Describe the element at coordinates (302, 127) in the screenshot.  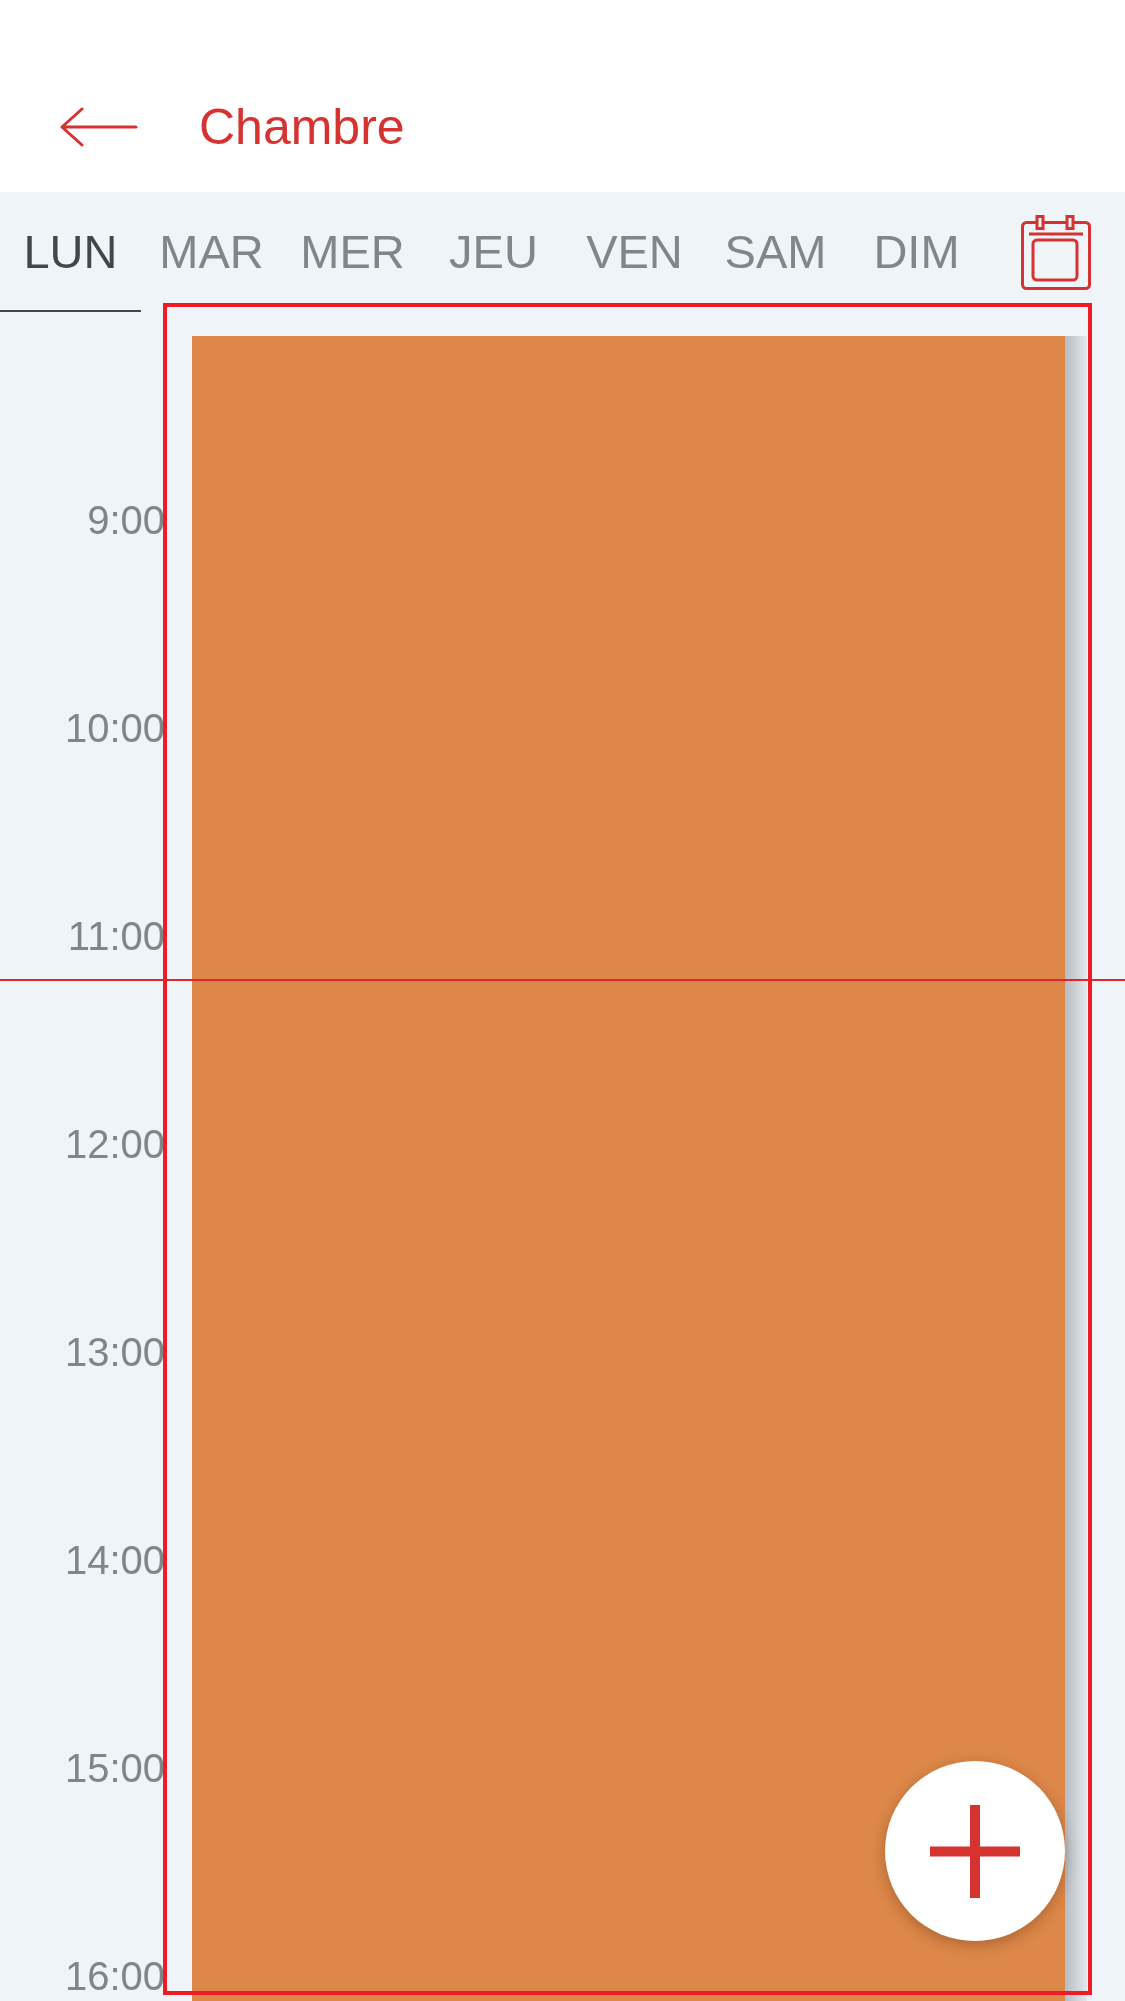
I see `screen-title: Chambre` at that location.